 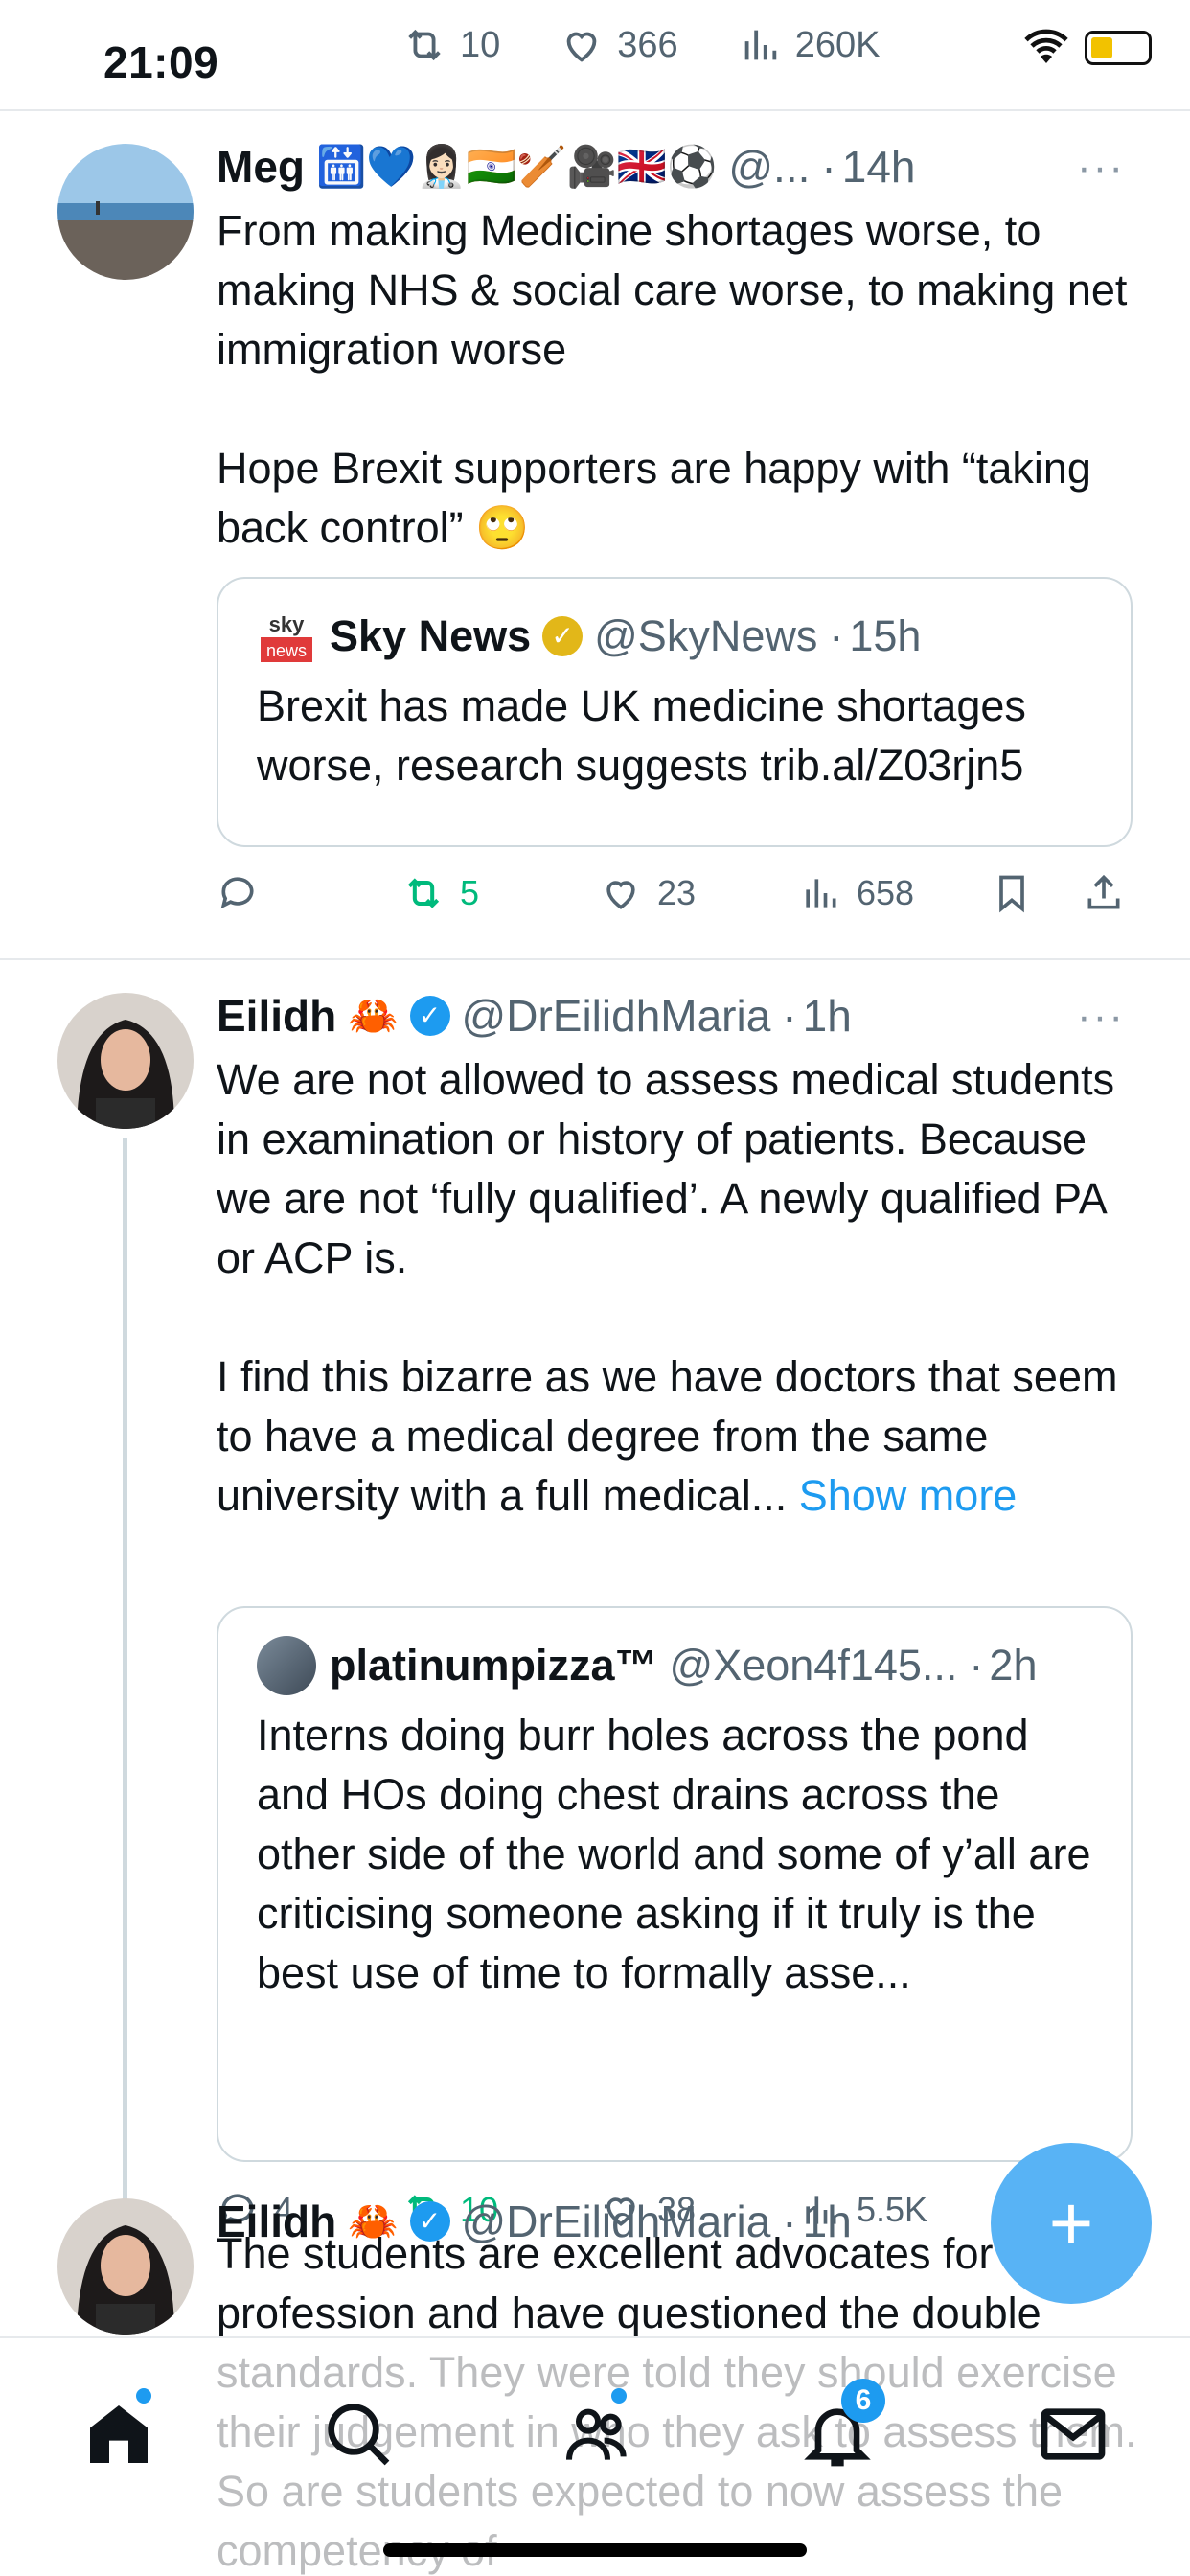 What do you see at coordinates (1046, 46) in the screenshot?
I see `wifi-icon` at bounding box center [1046, 46].